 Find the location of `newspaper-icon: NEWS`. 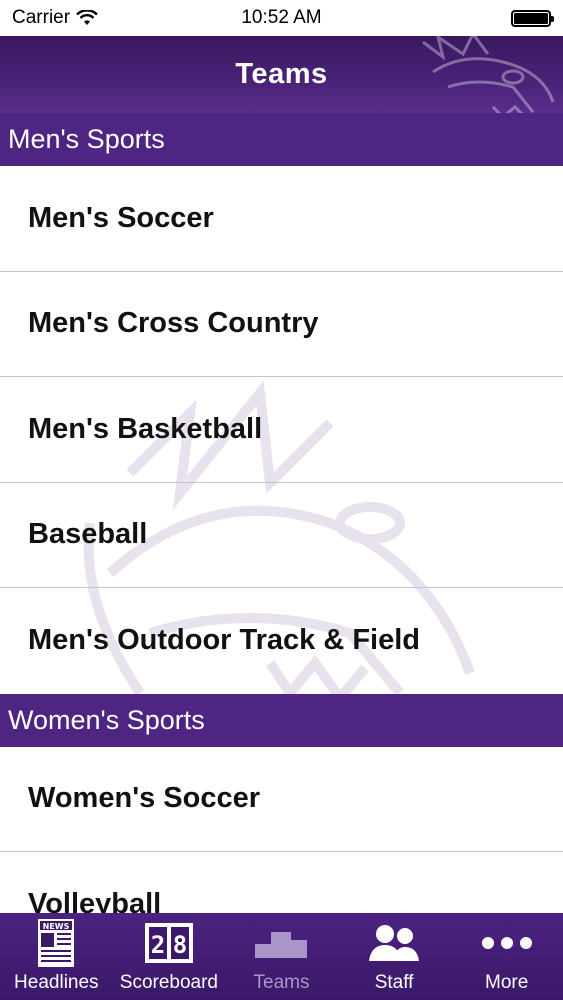

newspaper-icon: NEWS is located at coordinates (56, 943).